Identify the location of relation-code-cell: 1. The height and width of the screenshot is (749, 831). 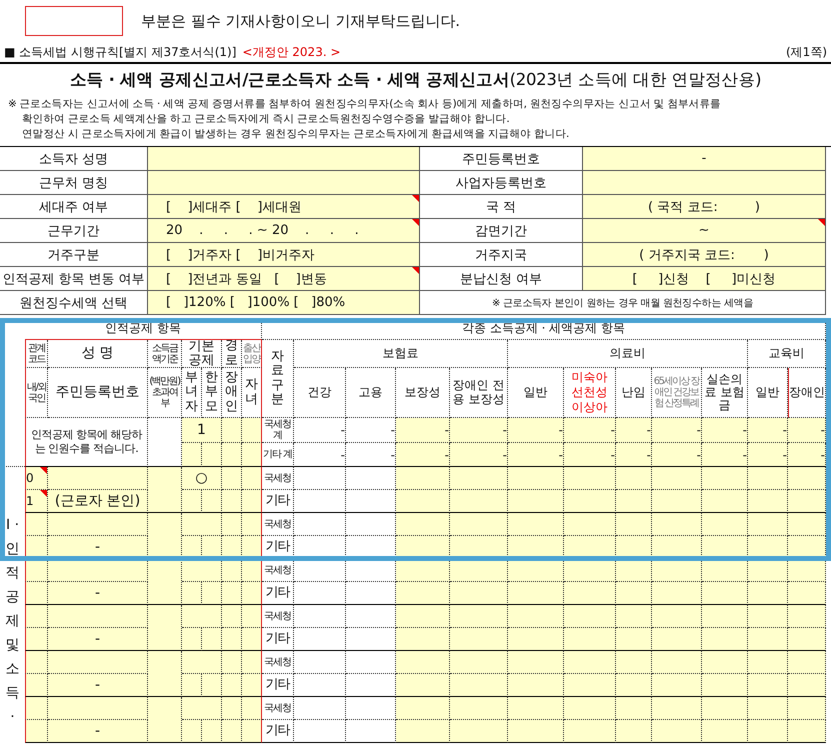
(36, 501).